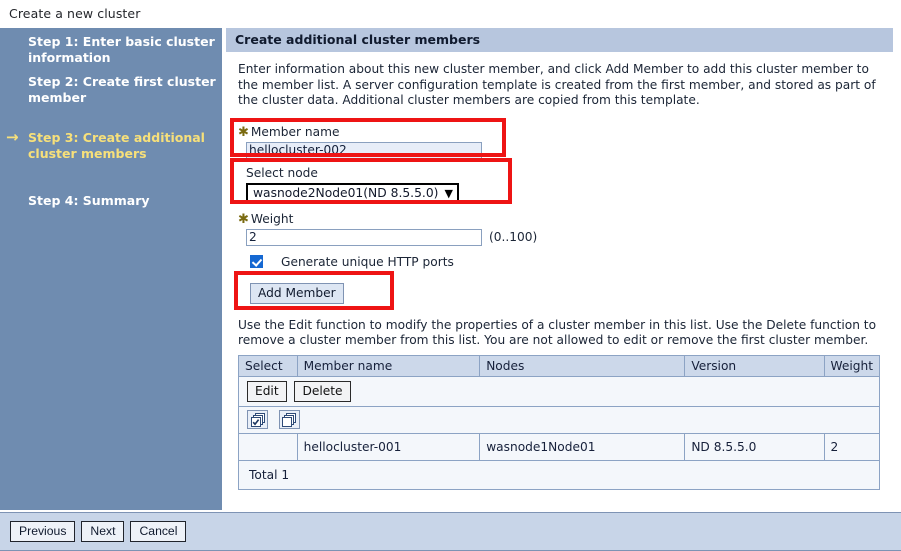 This screenshot has width=901, height=551. Describe the element at coordinates (268, 446) in the screenshot. I see `cell-select` at that location.